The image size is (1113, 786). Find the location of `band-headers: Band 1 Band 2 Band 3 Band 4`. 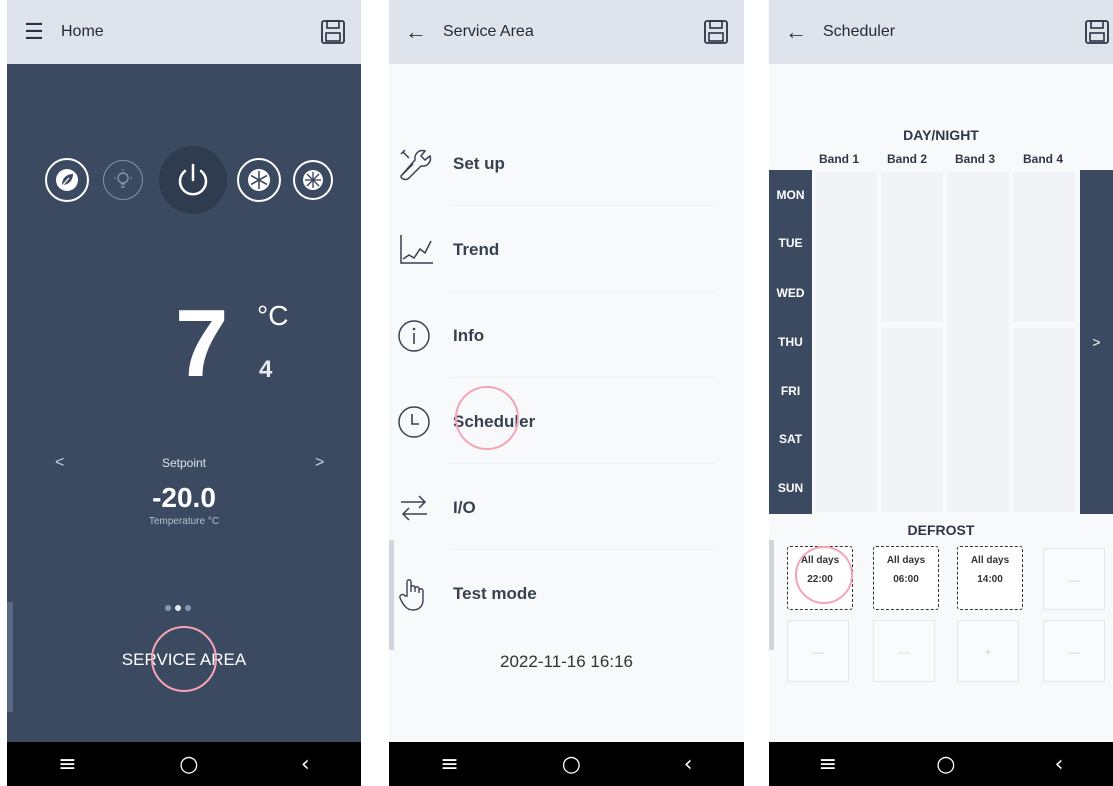

band-headers: Band 1 Band 2 Band 3 Band 4 is located at coordinates (955, 159).